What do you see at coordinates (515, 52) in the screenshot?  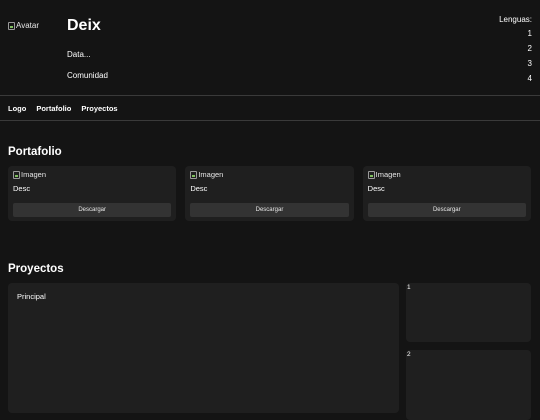 I see `languages-list: Lenguas: 1 2 3 4` at bounding box center [515, 52].